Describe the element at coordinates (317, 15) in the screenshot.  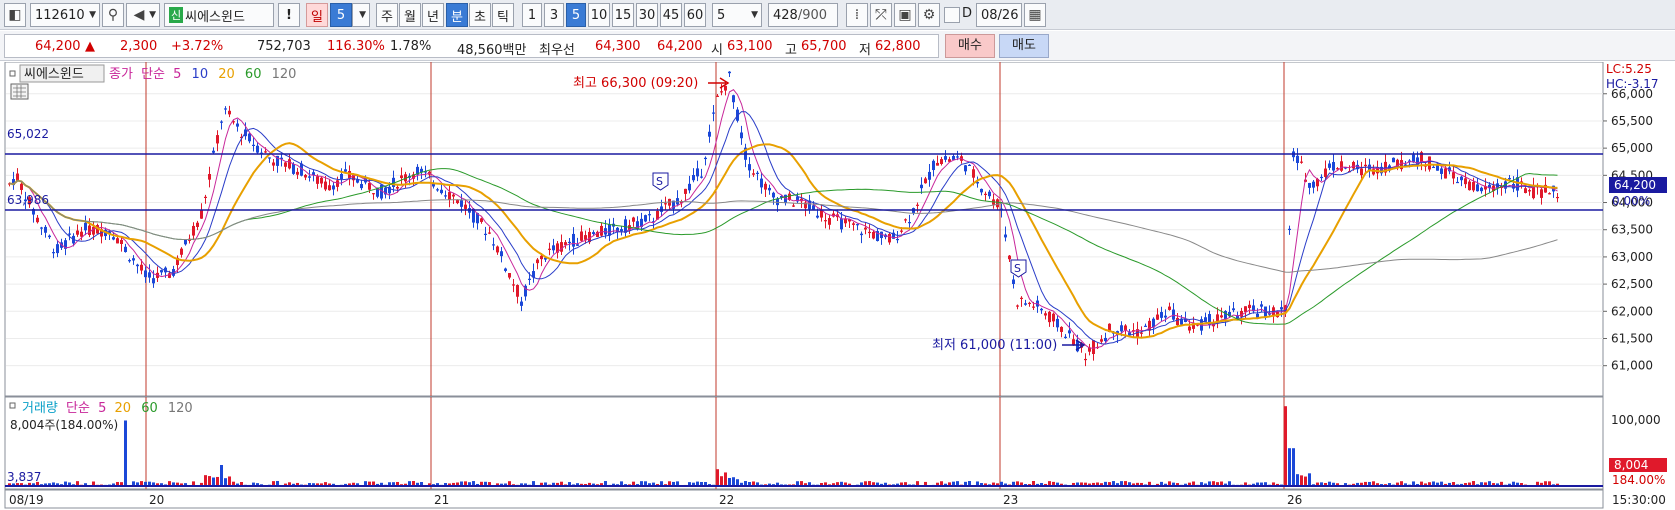
I see `period-day: 일` at that location.